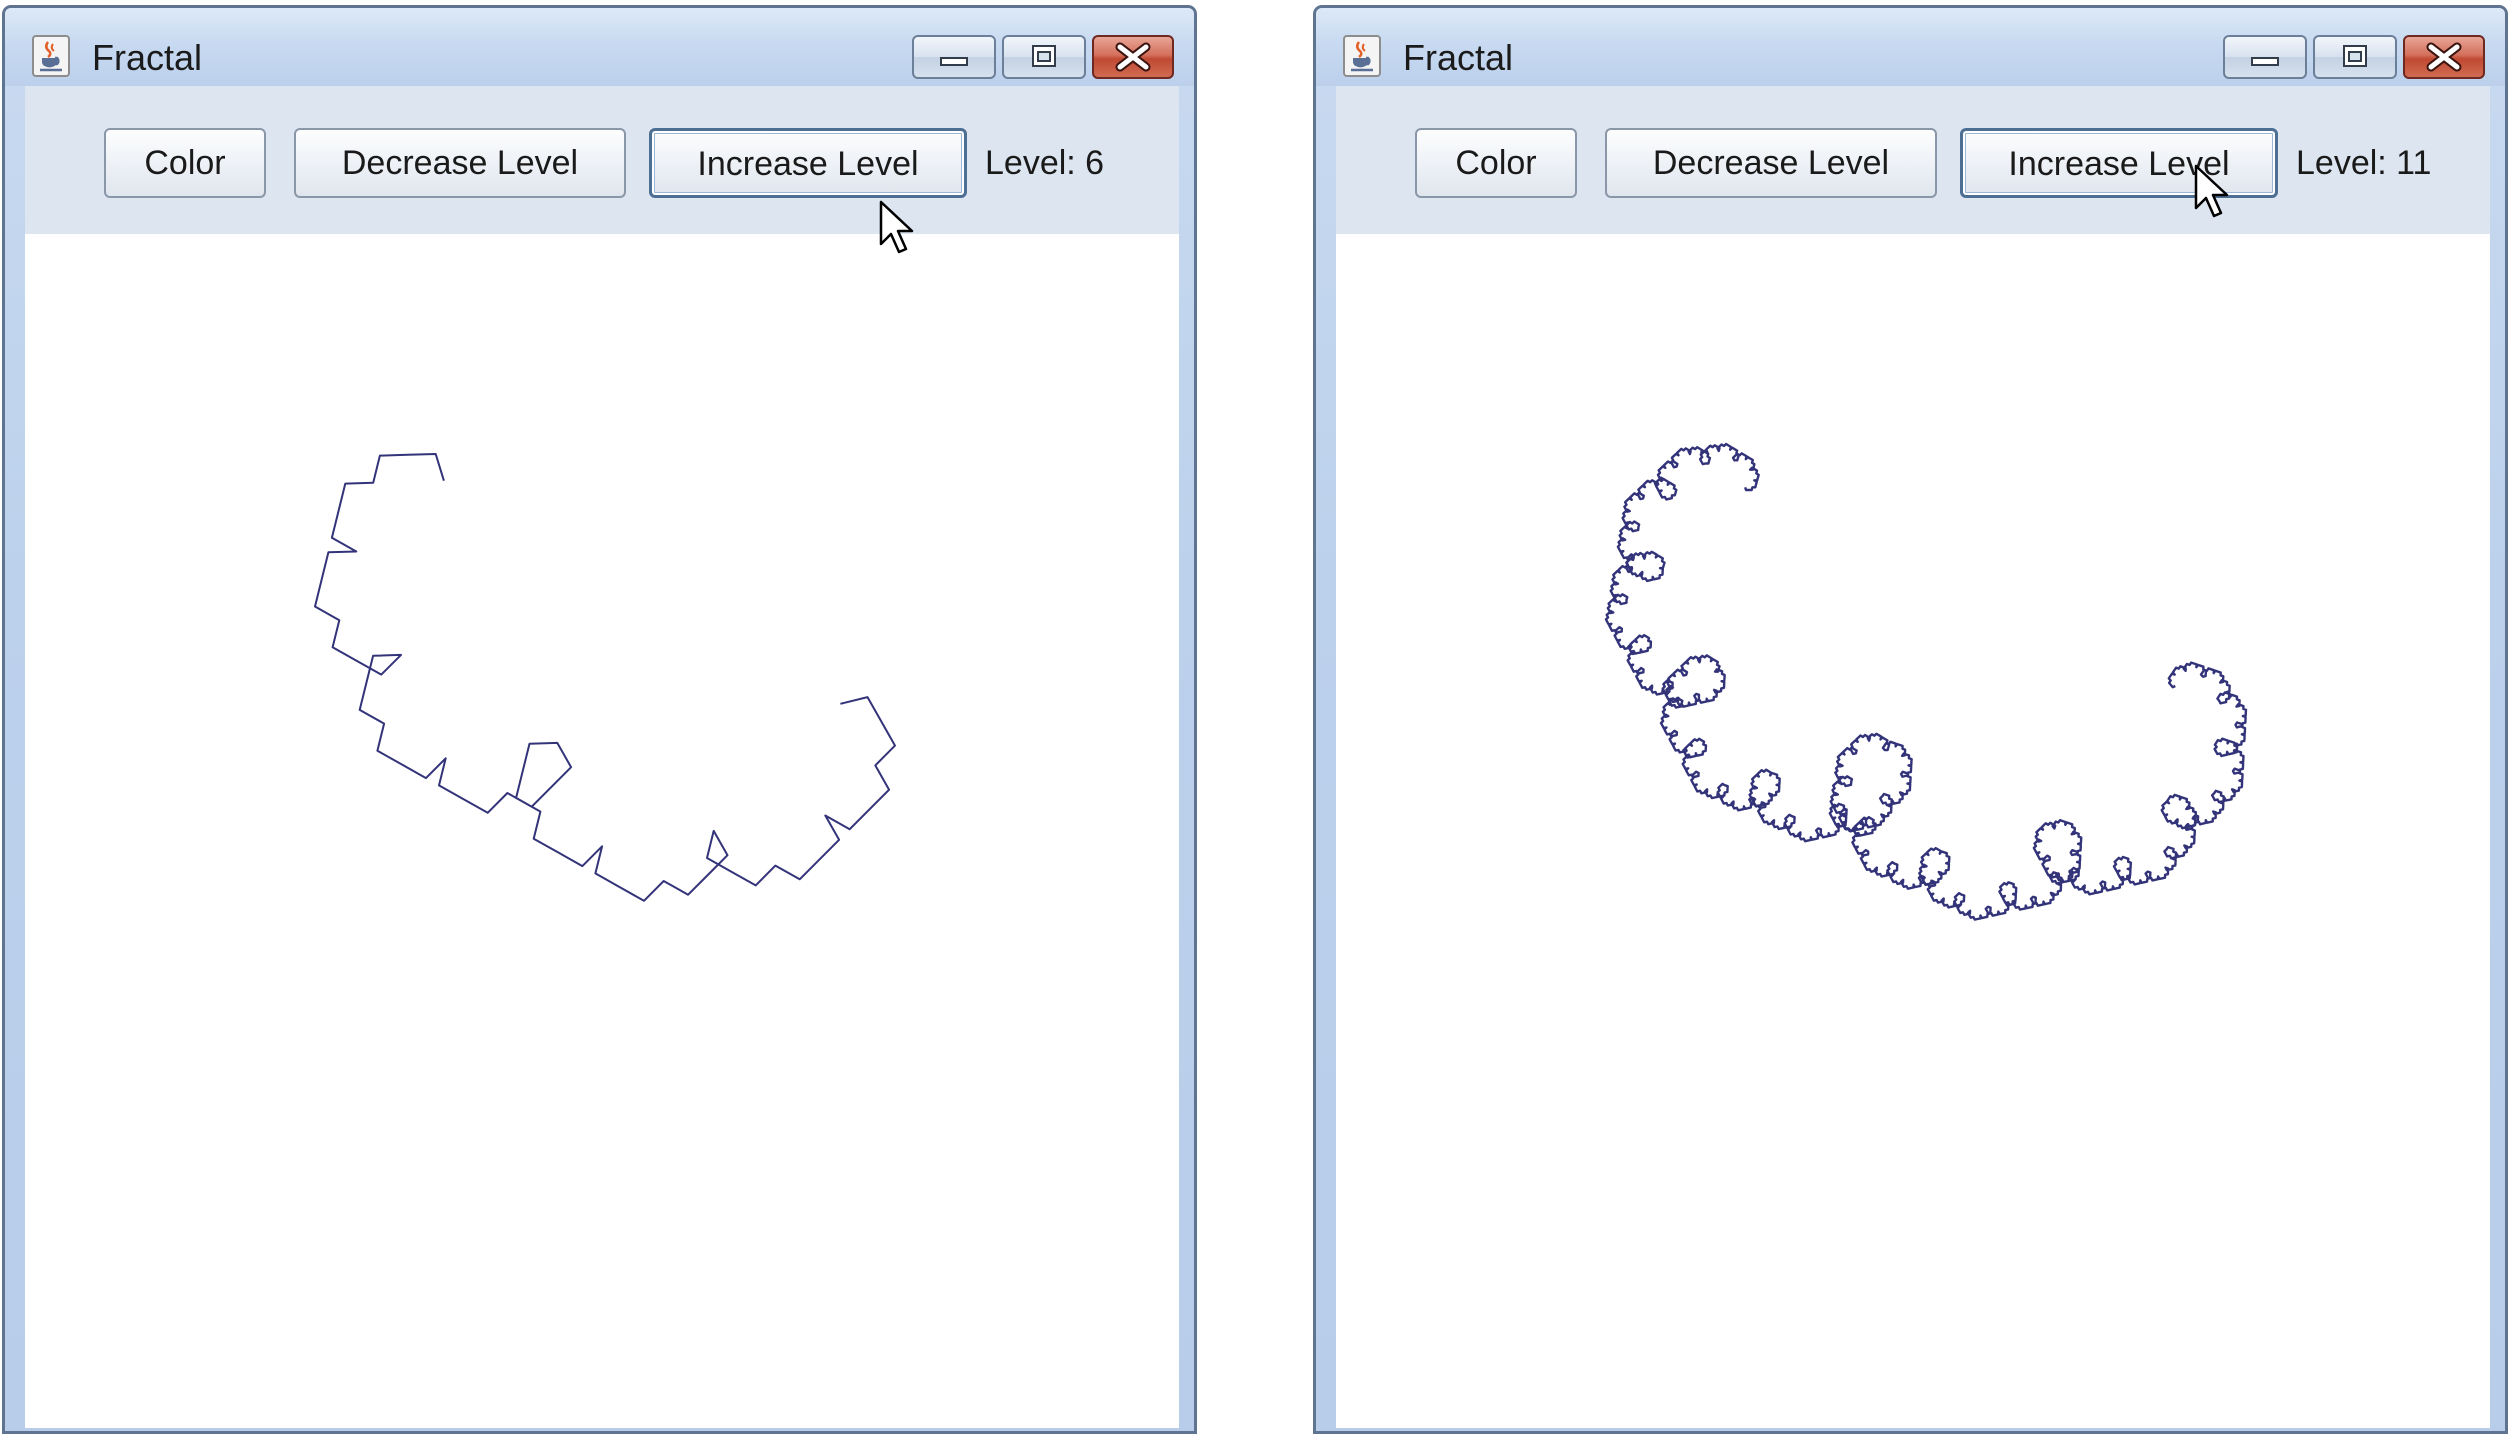  Describe the element at coordinates (2364, 163) in the screenshot. I see `level-label: Level: 11` at that location.